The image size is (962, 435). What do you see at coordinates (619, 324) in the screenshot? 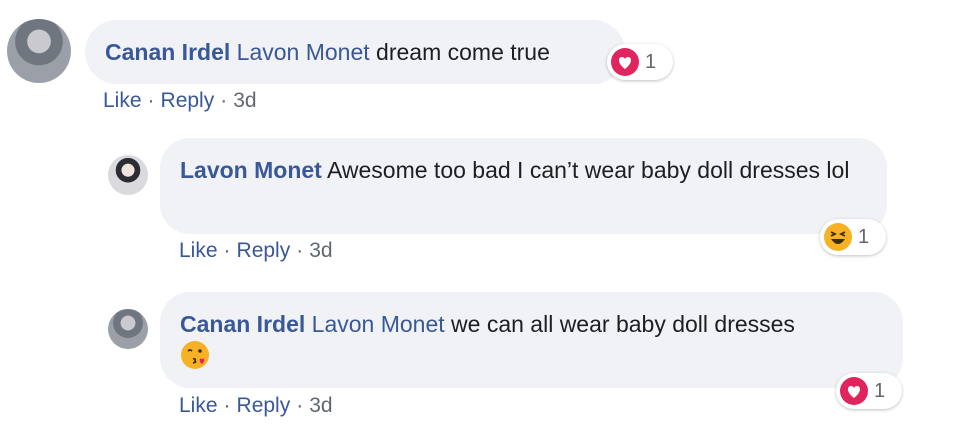
I see `comment-text: we can all wear baby doll dresses` at bounding box center [619, 324].